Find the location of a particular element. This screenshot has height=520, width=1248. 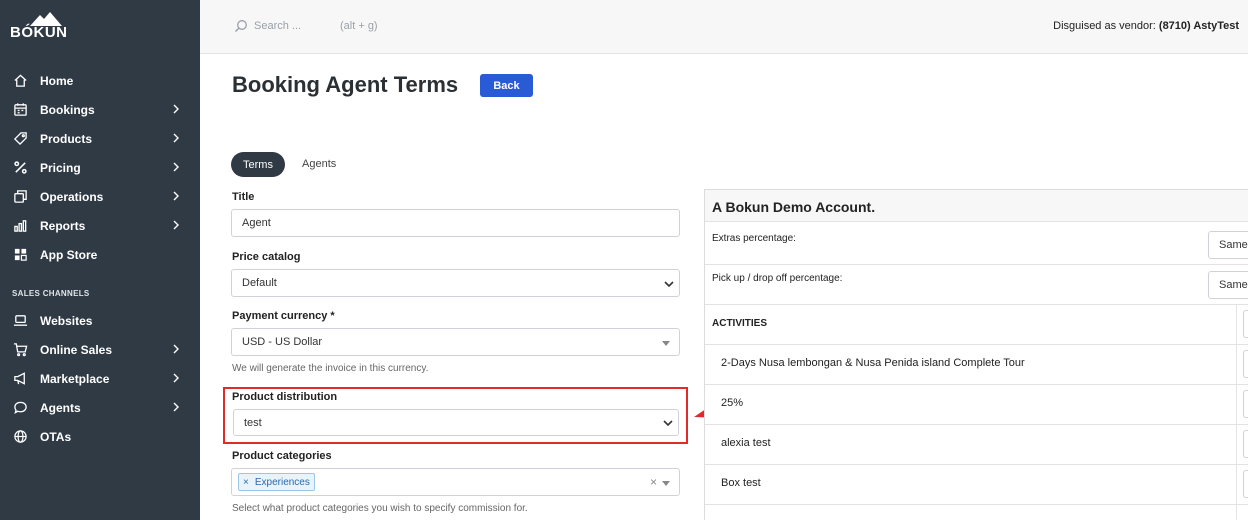

sidebar-item-label: Home is located at coordinates (57, 80).